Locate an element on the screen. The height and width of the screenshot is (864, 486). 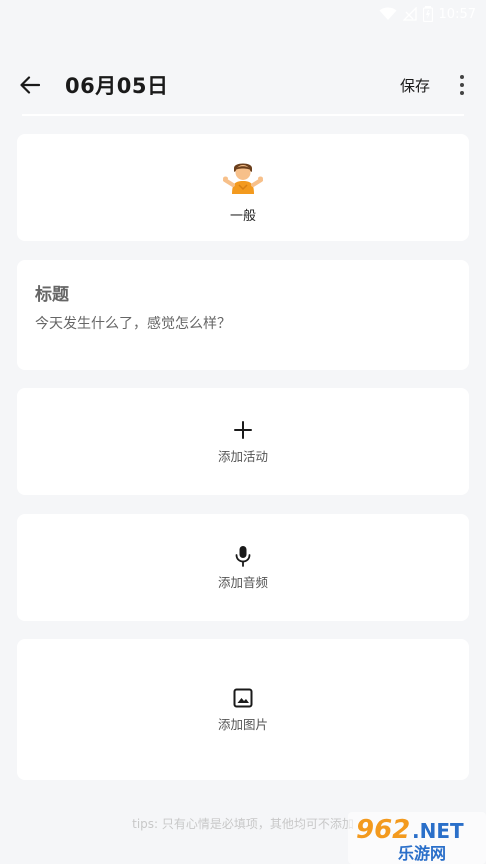
add-image-label: 添加图片 is located at coordinates (242, 724).